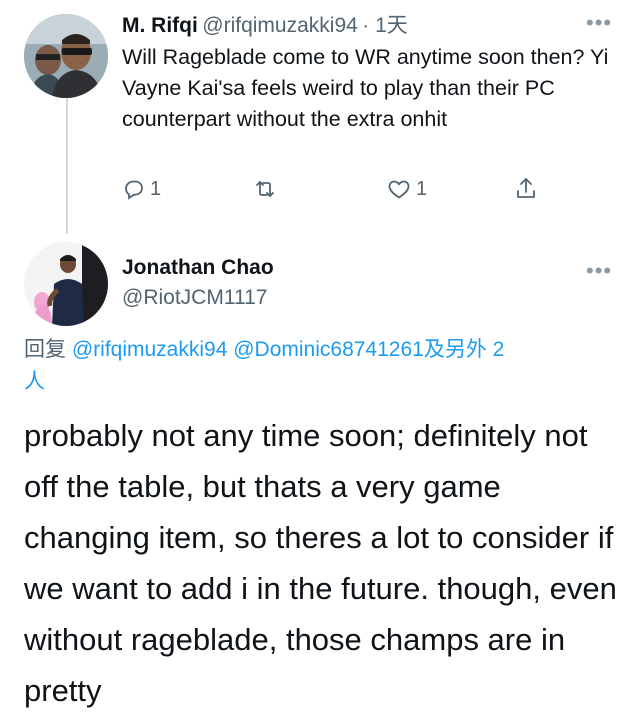 The image size is (640, 716). Describe the element at coordinates (160, 25) in the screenshot. I see `tweet1-author-name: M. Rifqi` at that location.